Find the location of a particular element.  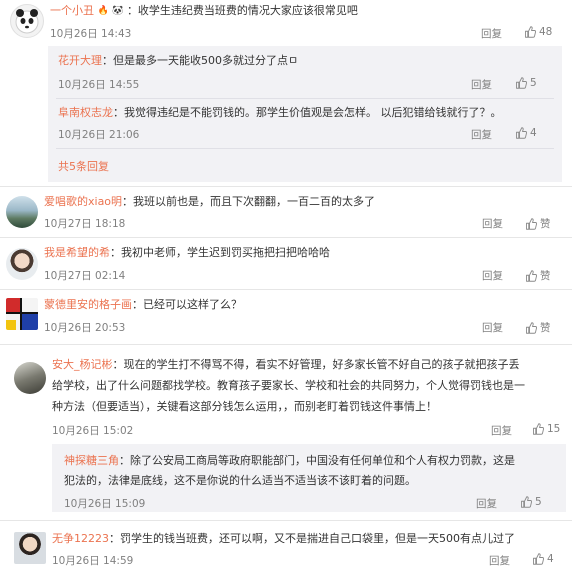

user-name: 花开大理 is located at coordinates (80, 60).